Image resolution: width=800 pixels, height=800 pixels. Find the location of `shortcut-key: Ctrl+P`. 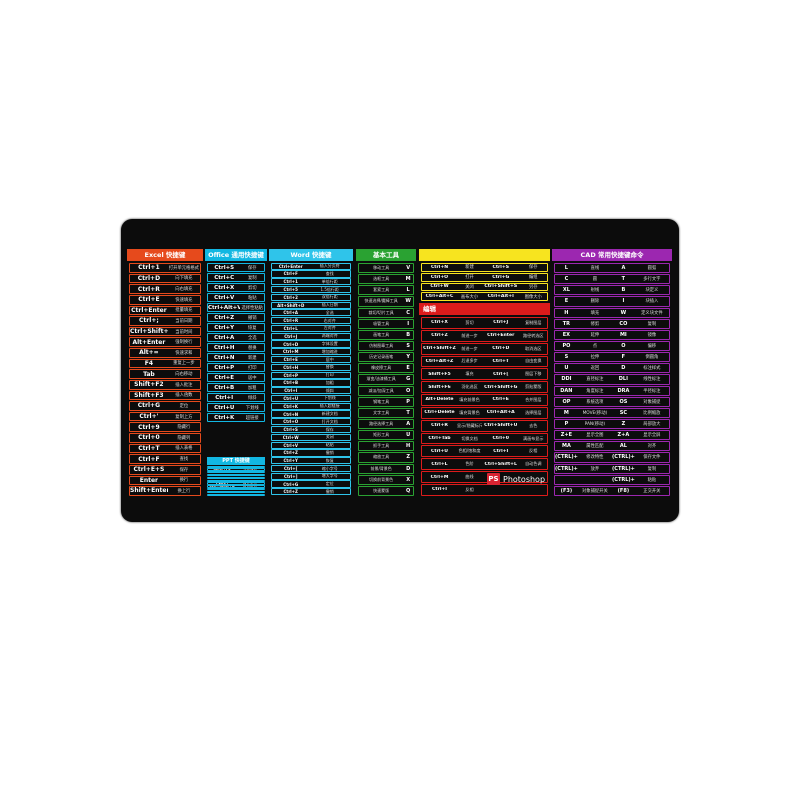

shortcut-key: Ctrl+P is located at coordinates (224, 367).